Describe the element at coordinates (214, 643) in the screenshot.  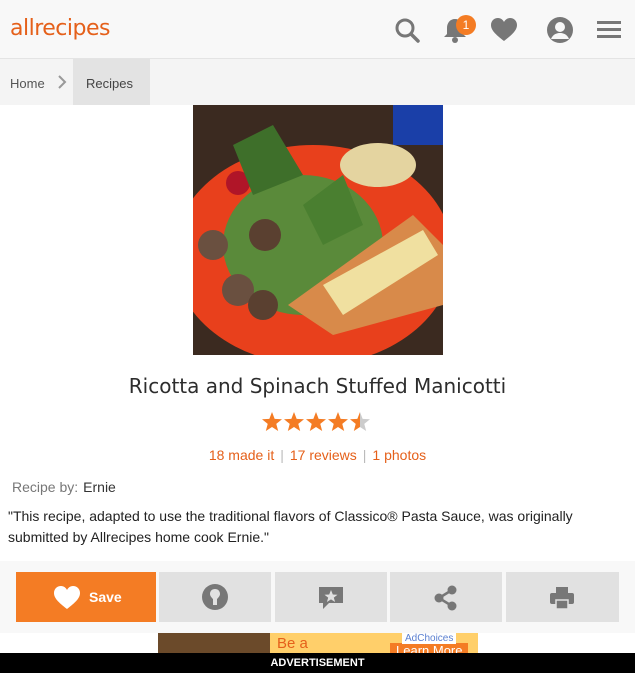
I see `ad-image` at that location.